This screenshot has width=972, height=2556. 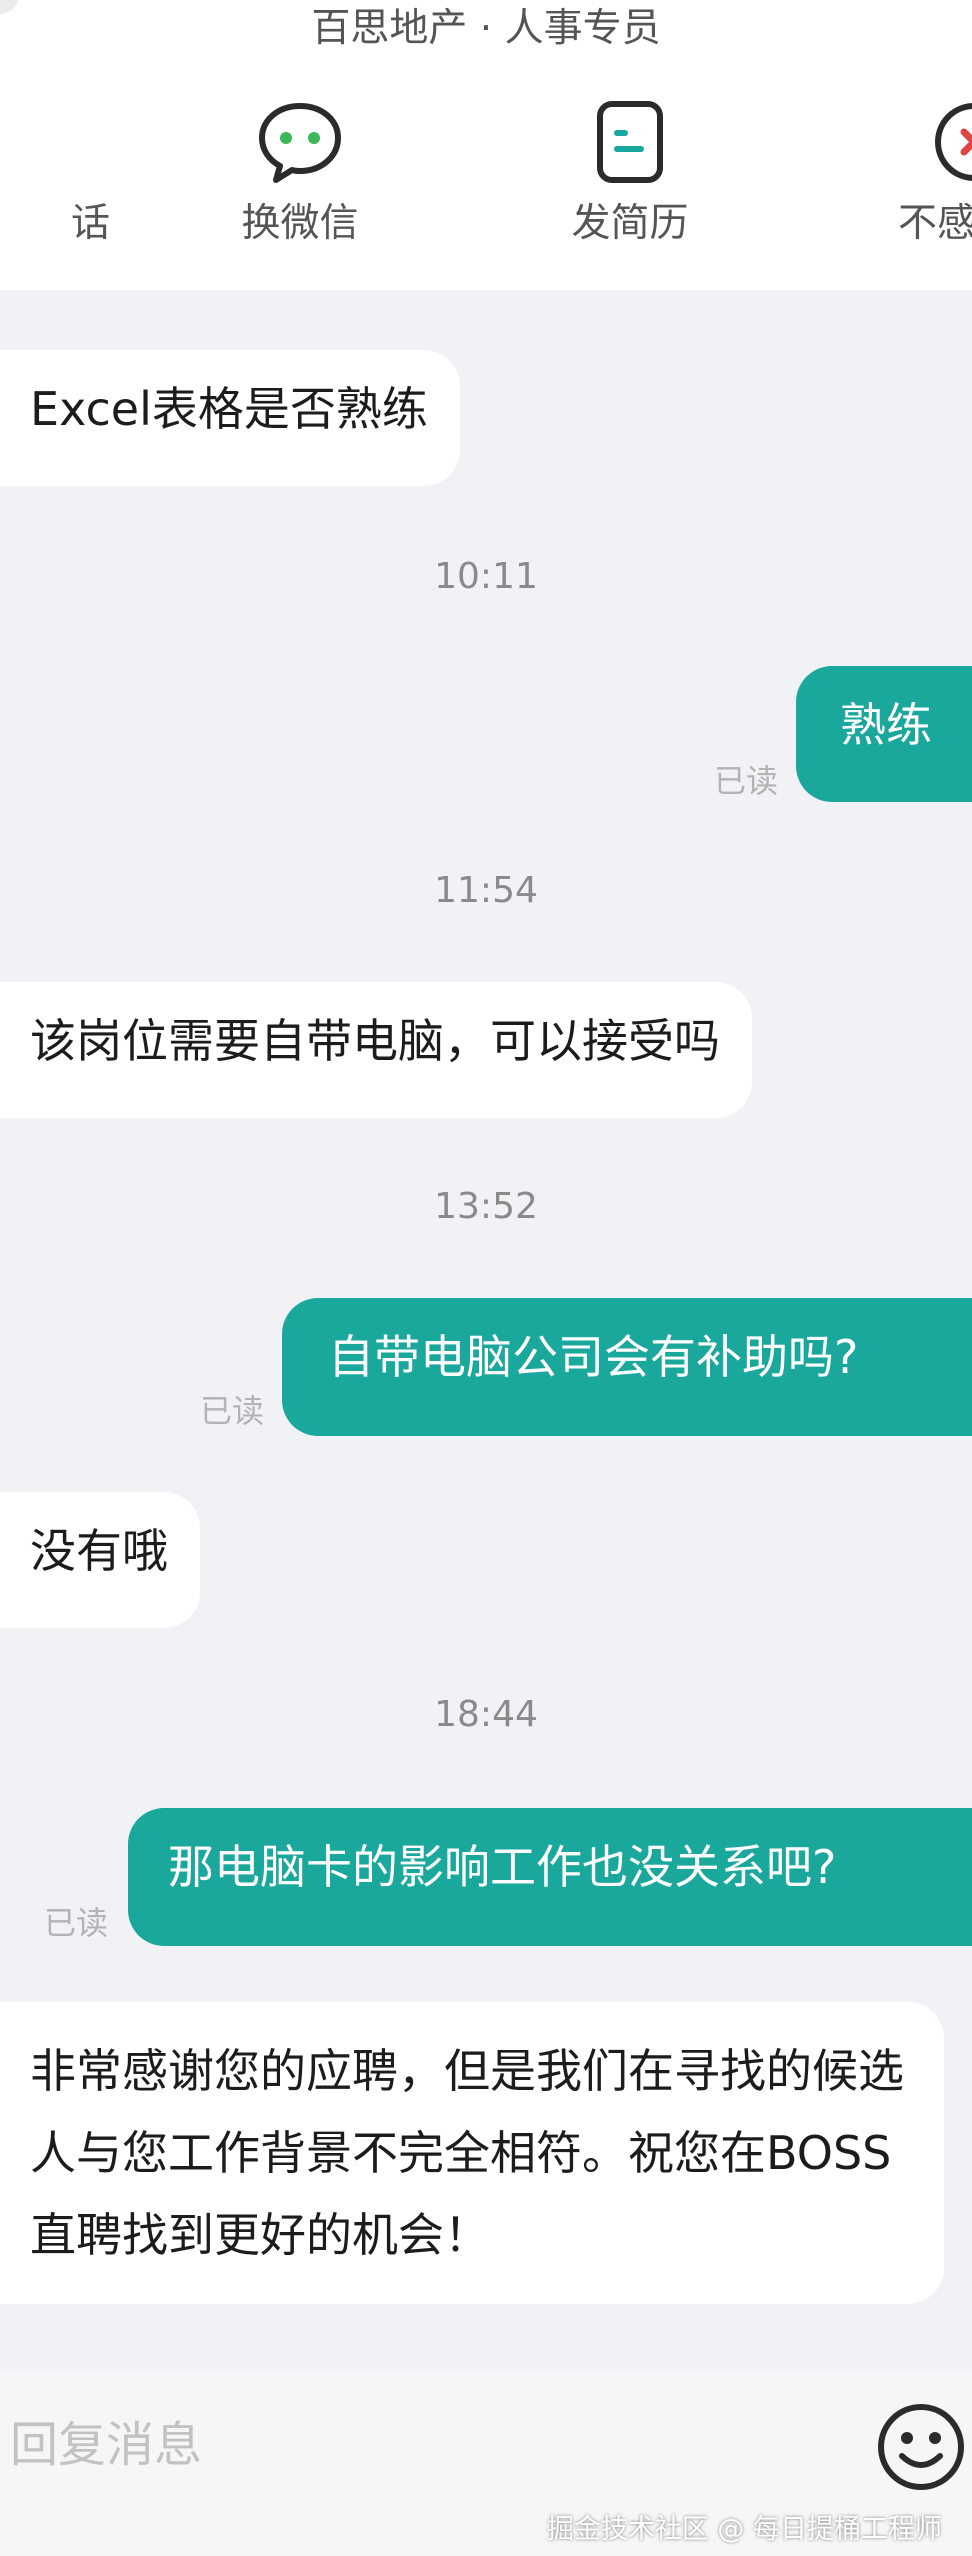 I want to click on wechat-icon, so click(x=300, y=143).